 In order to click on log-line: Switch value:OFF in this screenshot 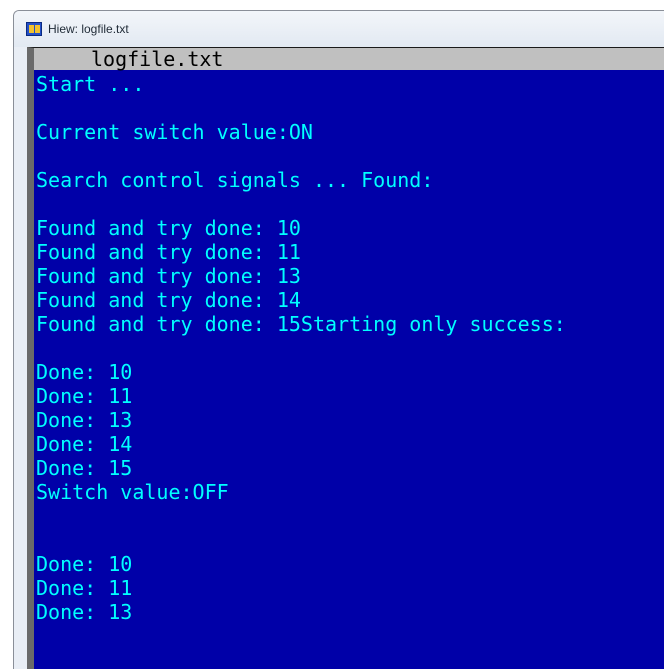, I will do `click(132, 492)`.